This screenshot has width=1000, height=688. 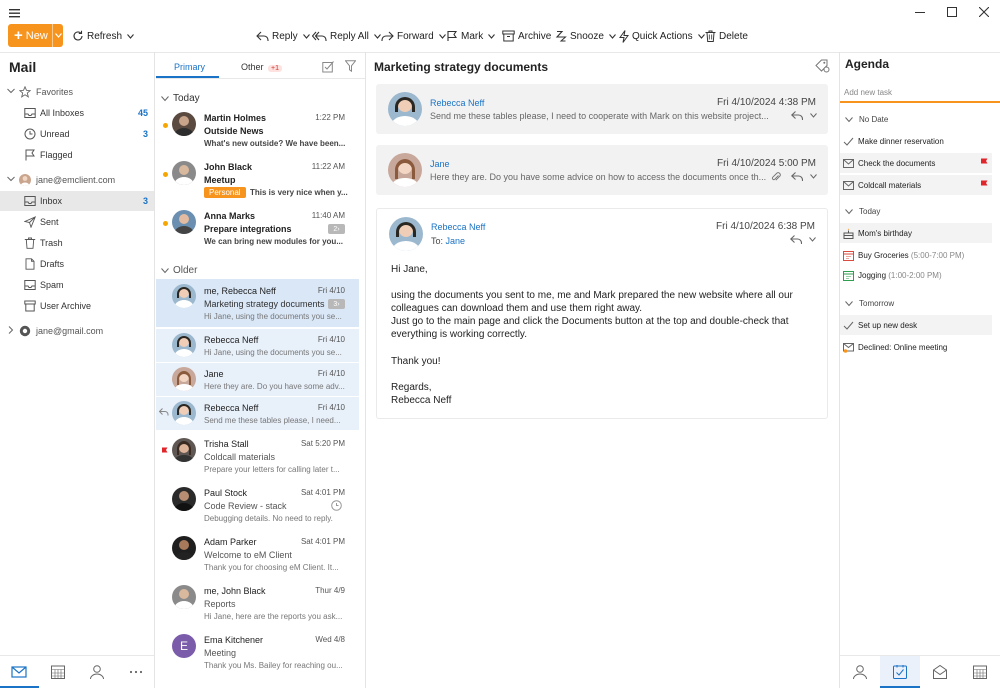 What do you see at coordinates (349, 36) in the screenshot?
I see `reply-all-label: Reply All` at bounding box center [349, 36].